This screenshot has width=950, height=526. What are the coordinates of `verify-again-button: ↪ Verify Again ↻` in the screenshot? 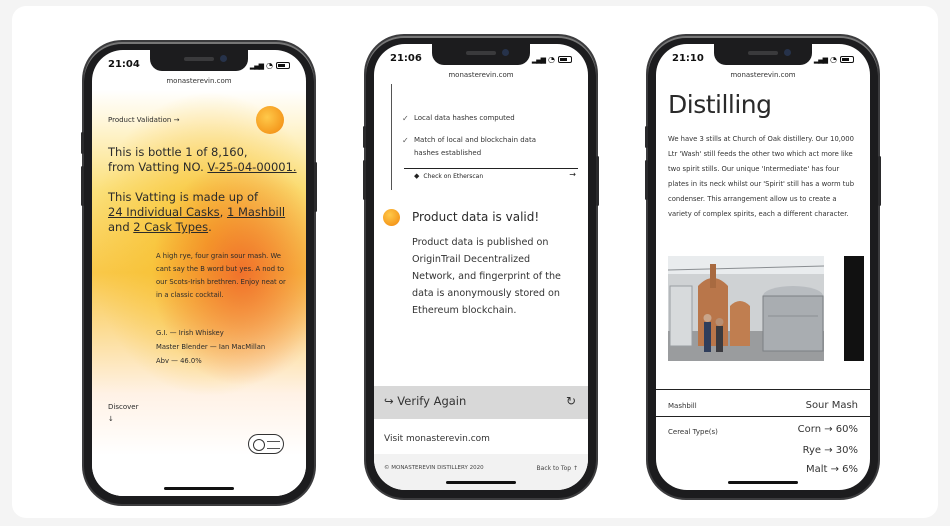 It's located at (481, 402).